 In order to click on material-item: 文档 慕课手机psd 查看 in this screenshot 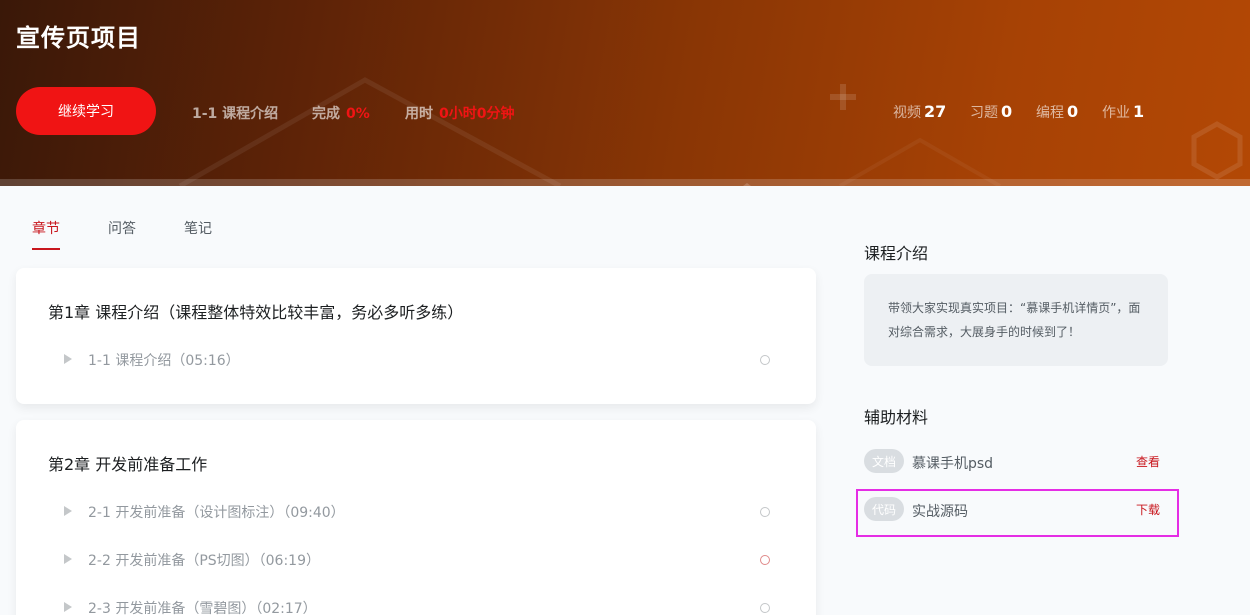, I will do `click(1016, 461)`.